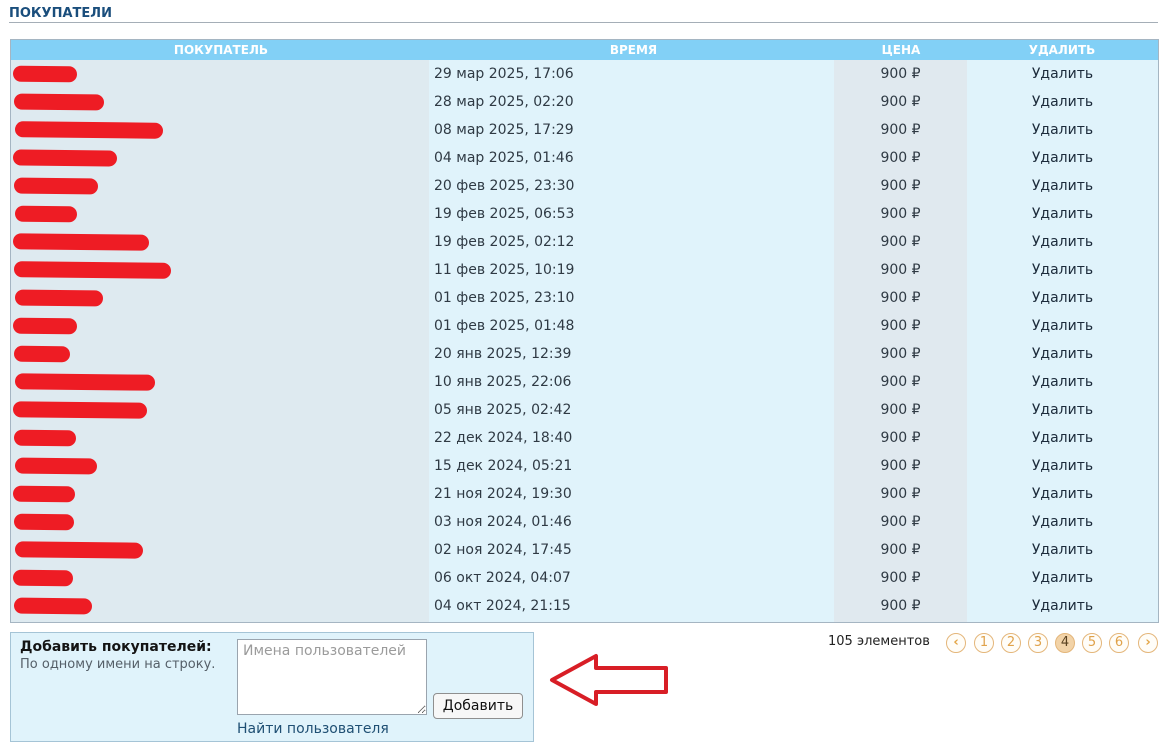  What do you see at coordinates (504, 186) in the screenshot?
I see `purchase-time: 20 фев 2025, 23:30` at bounding box center [504, 186].